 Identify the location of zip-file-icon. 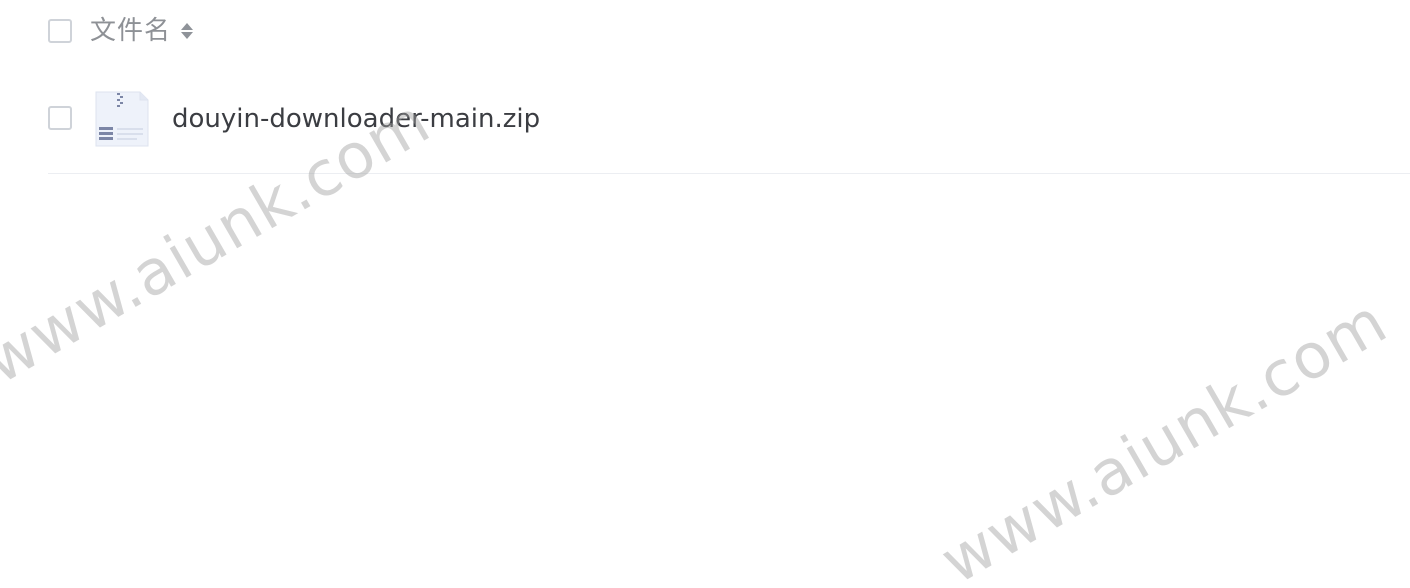
(121, 119).